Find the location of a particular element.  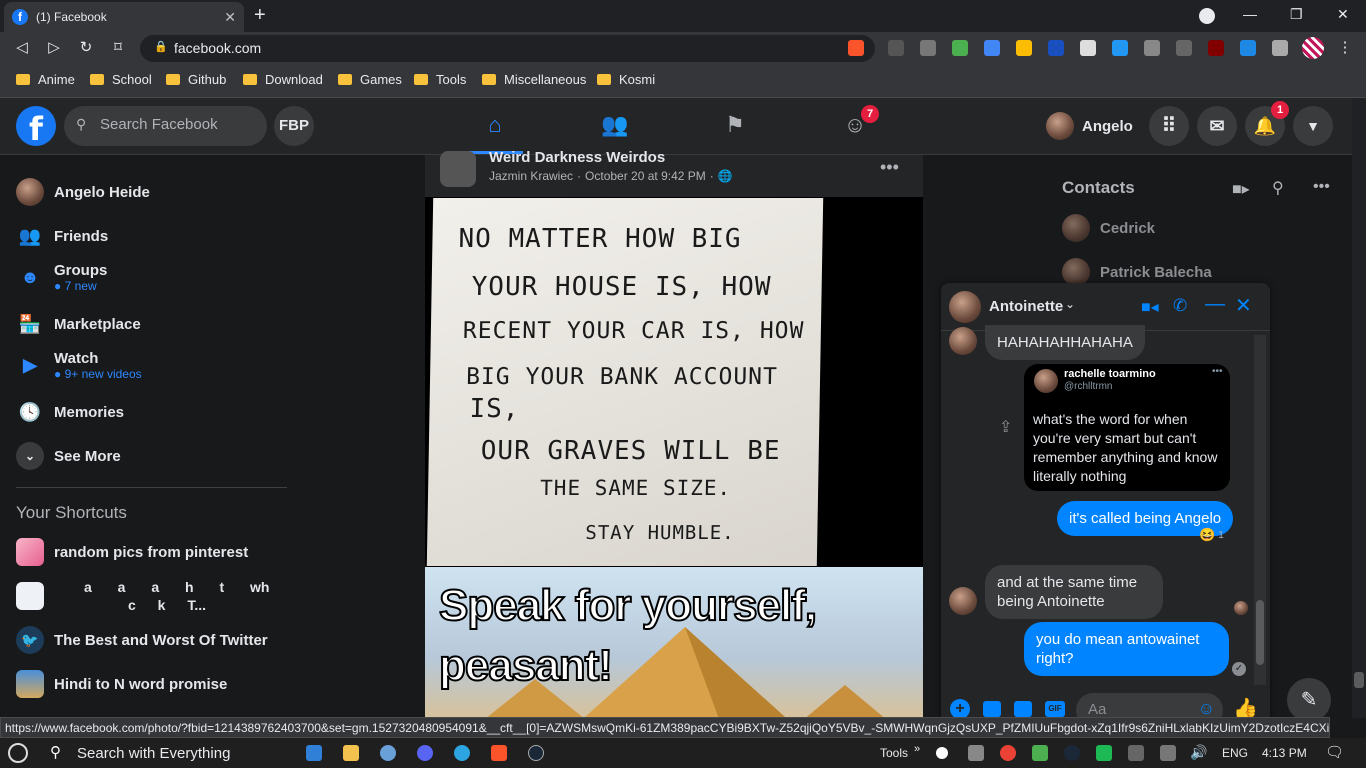

search-icon: ⚲ is located at coordinates (55, 752).